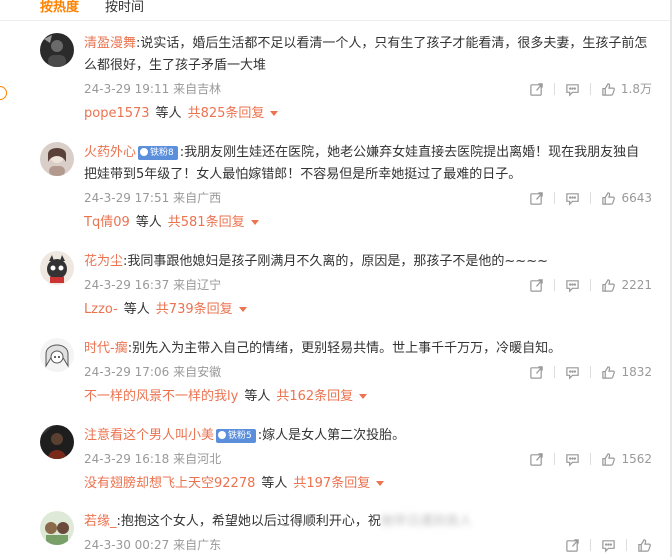 The width and height of the screenshot is (672, 557). I want to click on reply-count-link: 共739条回复, so click(194, 309).